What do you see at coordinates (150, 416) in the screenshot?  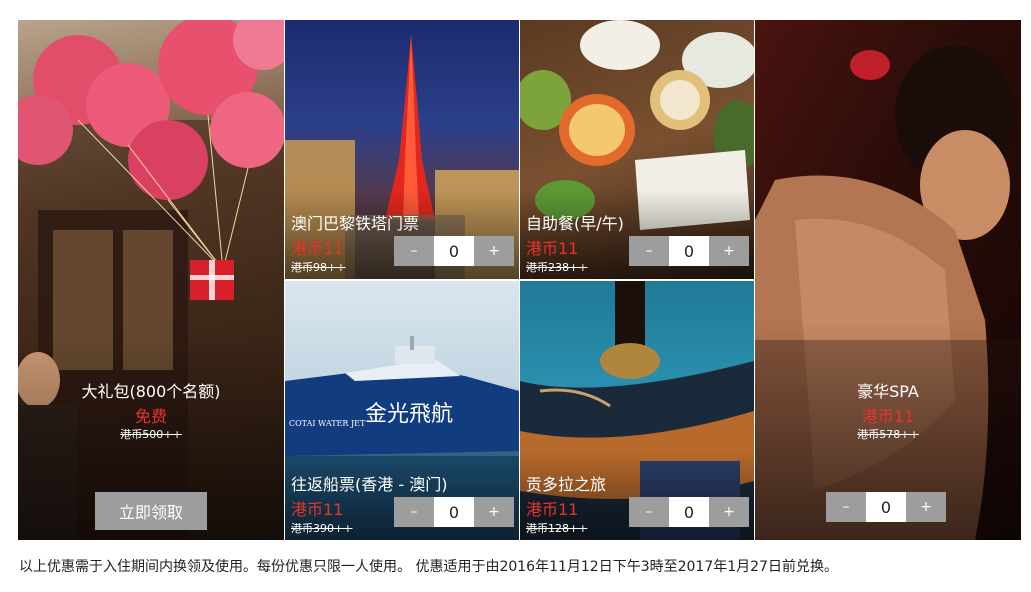 I see `gift-price: 免费` at bounding box center [150, 416].